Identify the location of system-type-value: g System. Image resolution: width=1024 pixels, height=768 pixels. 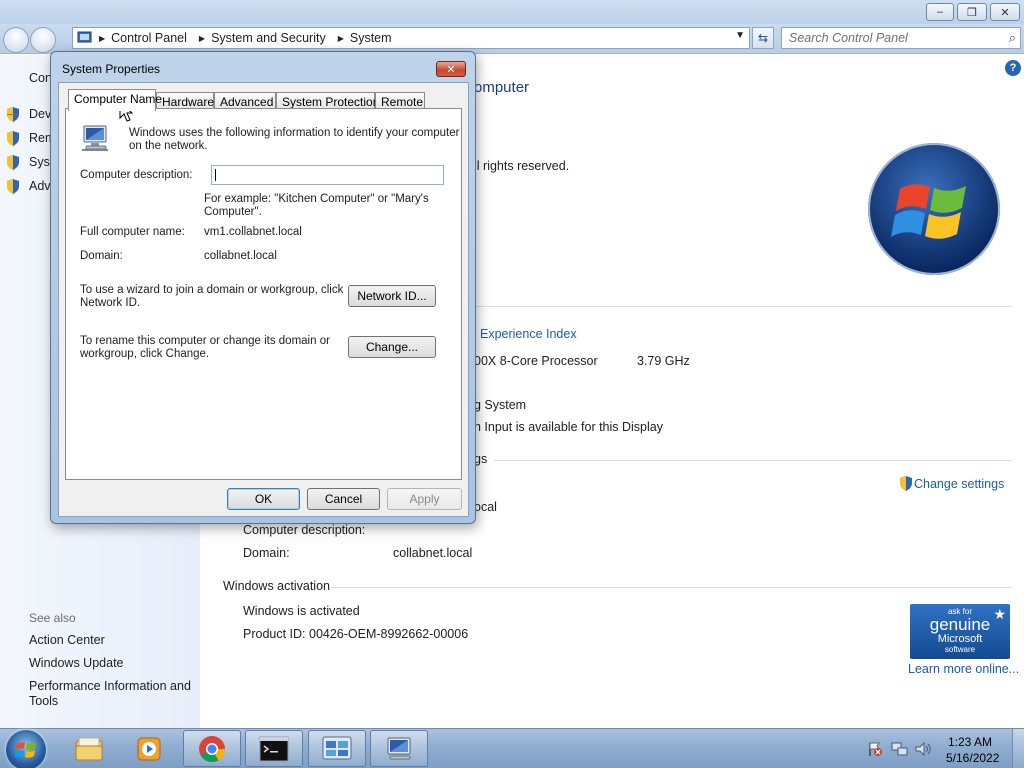
(500, 405).